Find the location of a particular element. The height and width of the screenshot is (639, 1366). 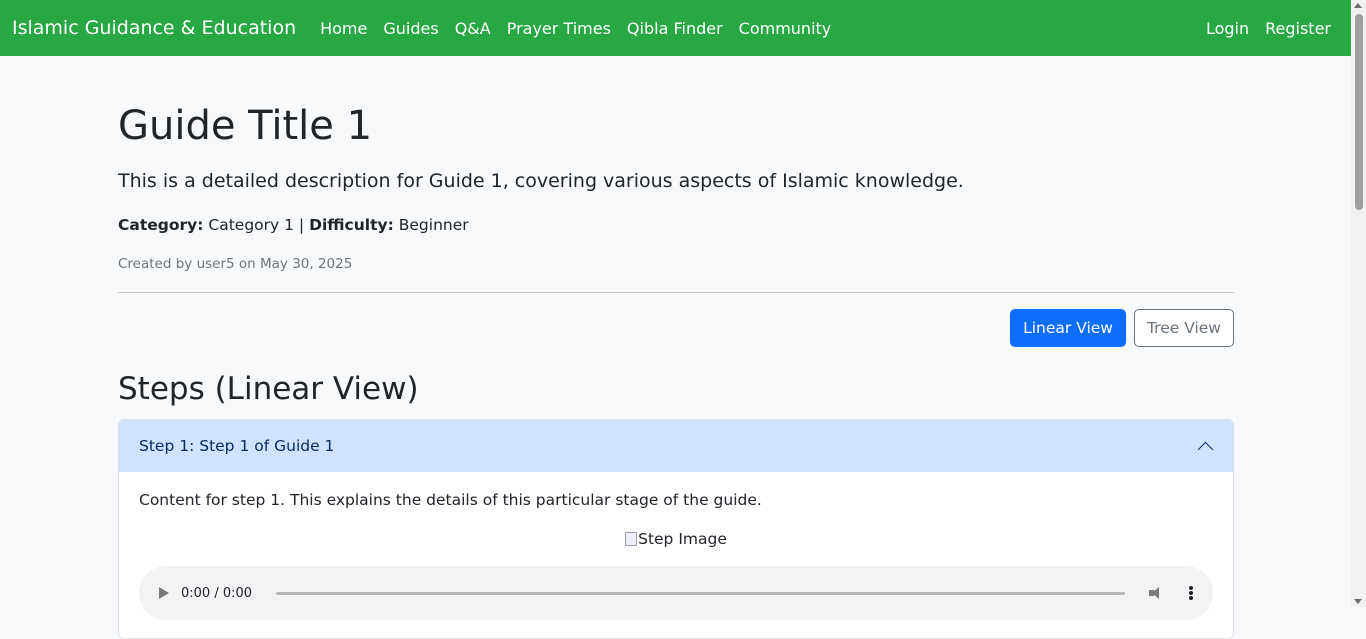

brand-link: Islamic Guidance & Education is located at coordinates (154, 28).